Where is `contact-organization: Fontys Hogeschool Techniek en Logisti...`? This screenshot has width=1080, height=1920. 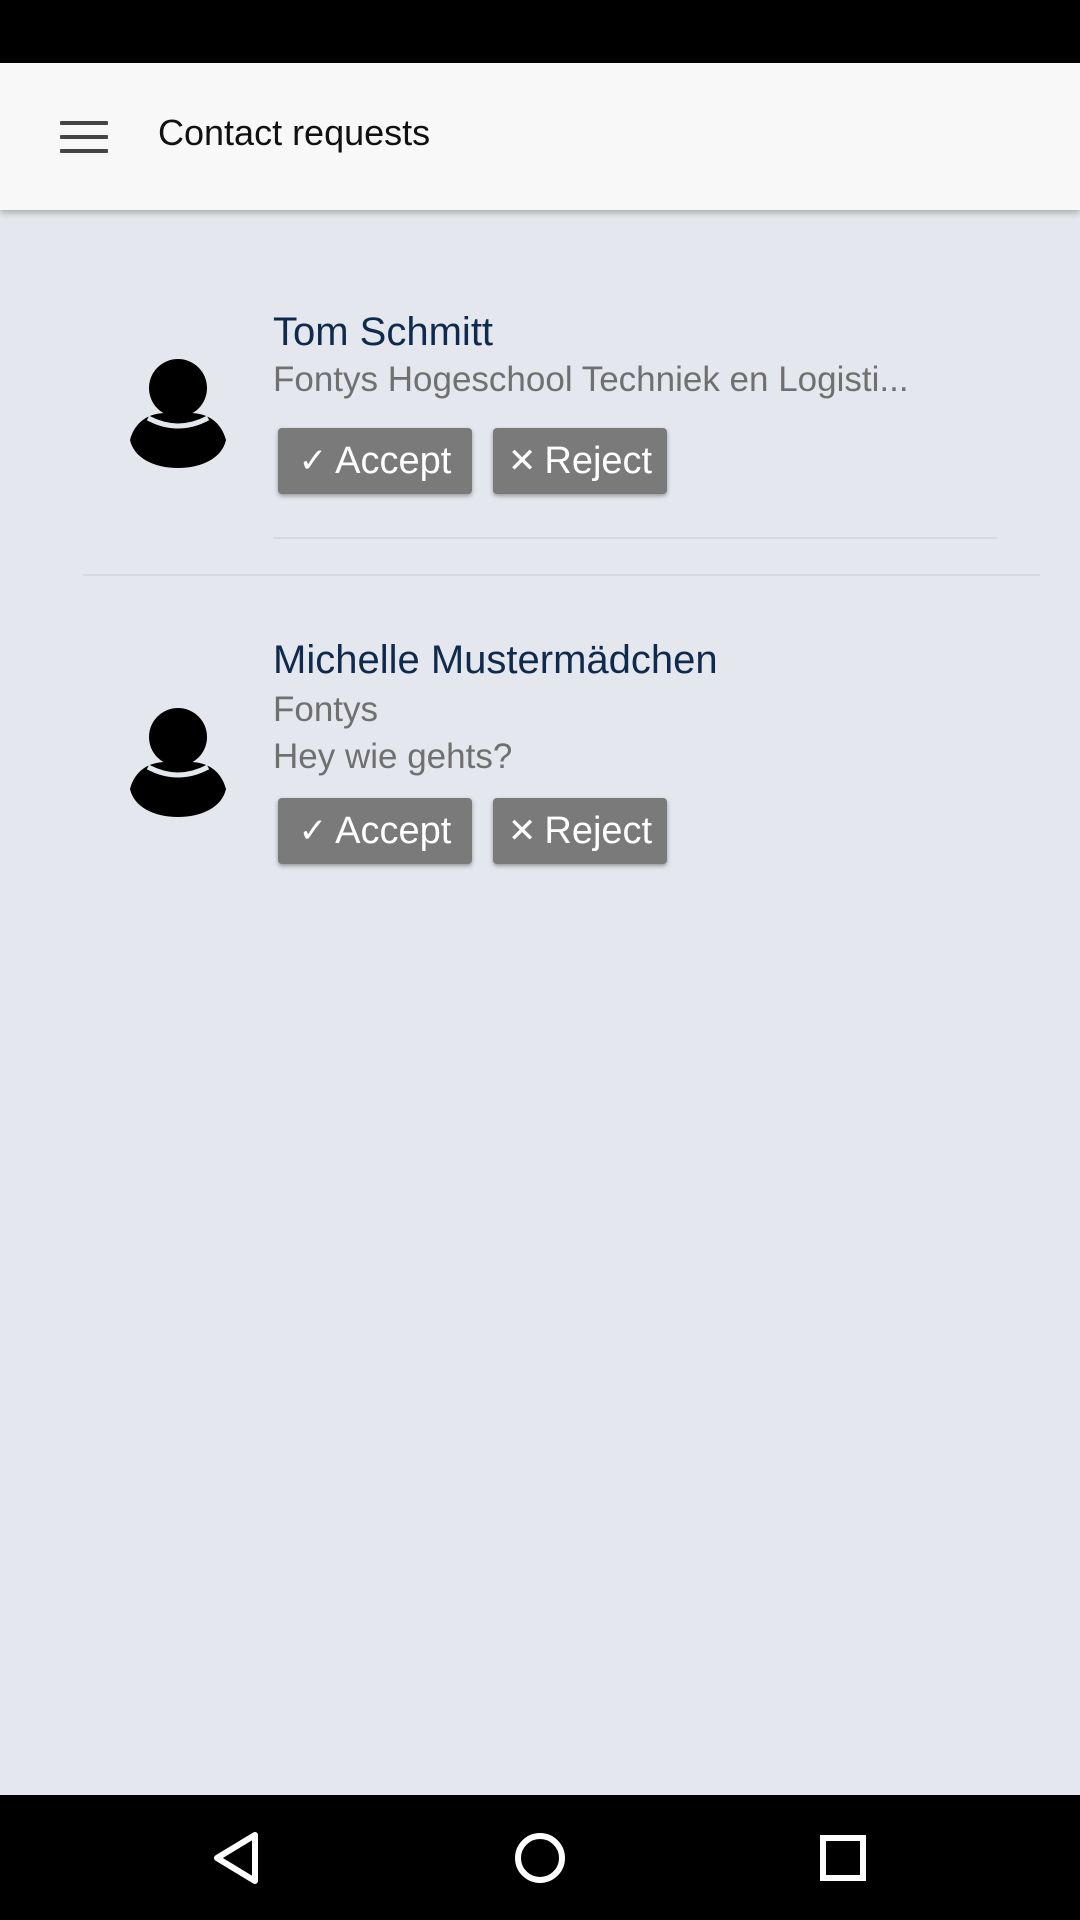 contact-organization: Fontys Hogeschool Techniek en Logisti... is located at coordinates (591, 379).